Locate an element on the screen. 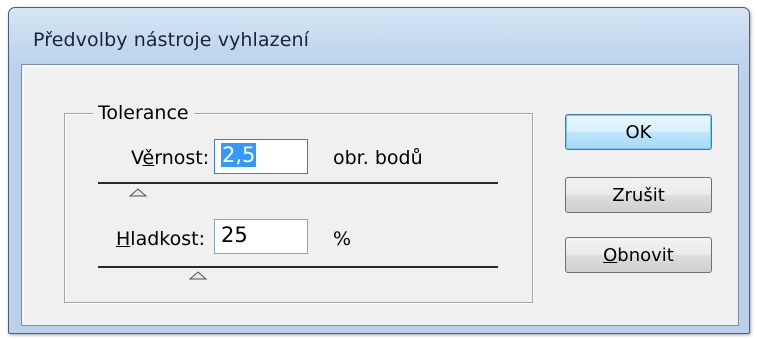 The width and height of the screenshot is (757, 339). fidelity-label-post: rnost: is located at coordinates (182, 158).